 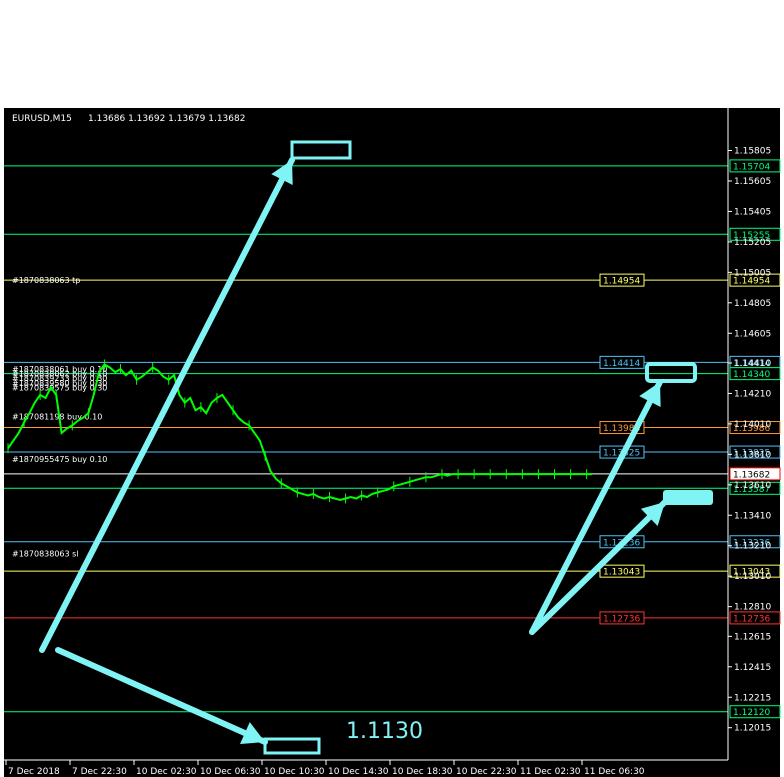 What do you see at coordinates (294, 772) in the screenshot?
I see `time-tick-label: 10 Dec 10:30` at bounding box center [294, 772].